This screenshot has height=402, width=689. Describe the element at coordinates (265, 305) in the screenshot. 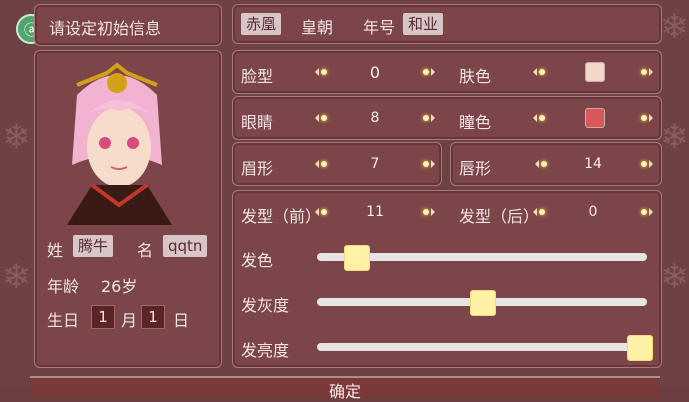

I see `hair-gray-label: 发灰度` at that location.